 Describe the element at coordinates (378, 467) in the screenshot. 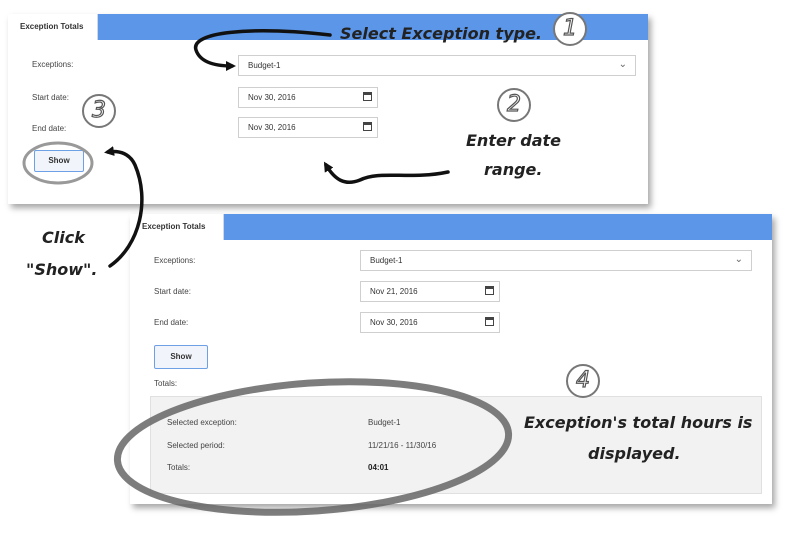

I see `totals-value: 04:01` at that location.